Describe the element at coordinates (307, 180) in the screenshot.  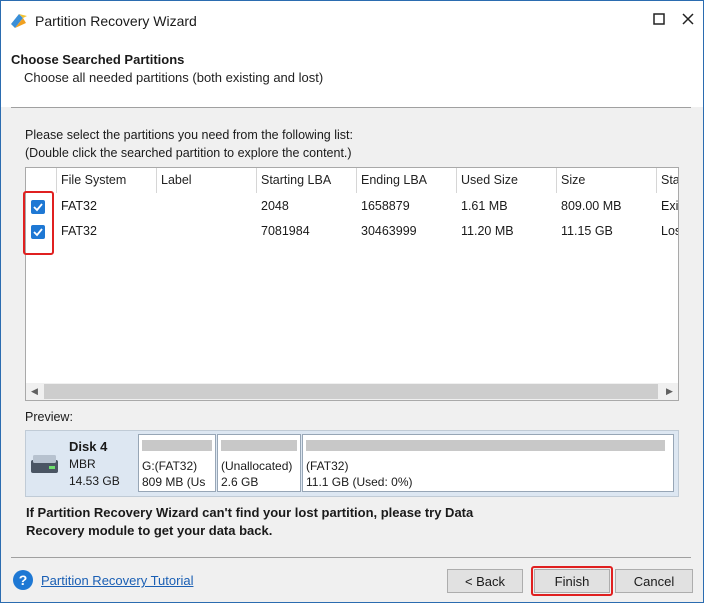
I see `column-header-starting-lba: Starting LBA` at that location.